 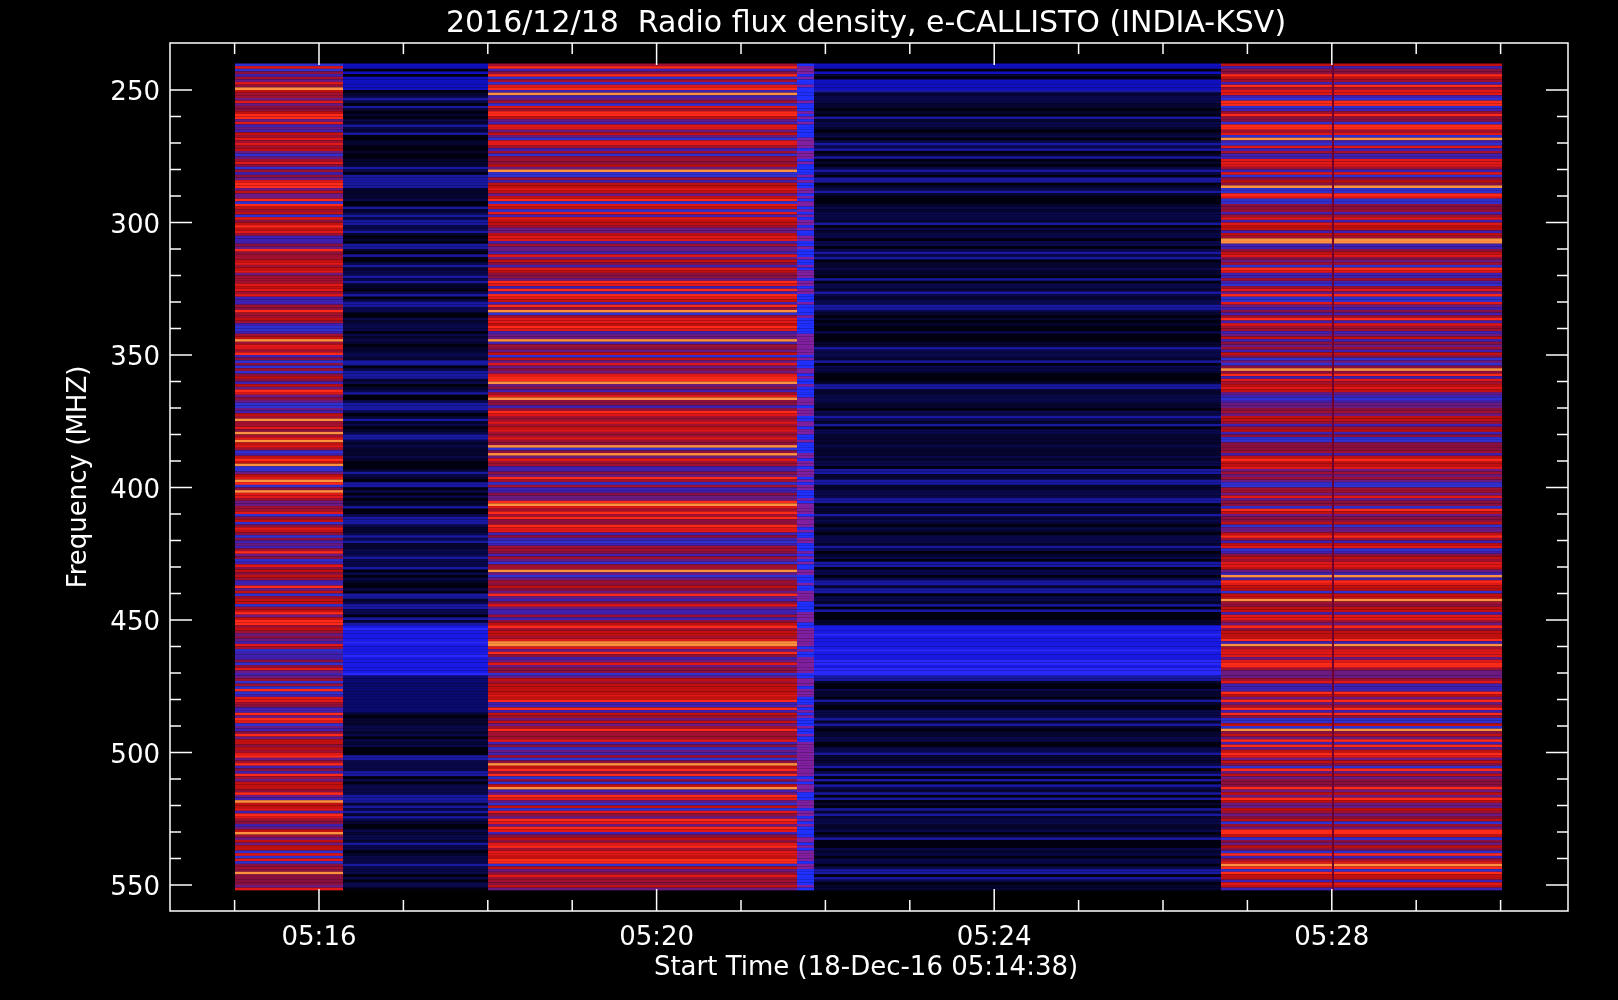 I want to click on axis-tick-label: 05:28, so click(x=1332, y=936).